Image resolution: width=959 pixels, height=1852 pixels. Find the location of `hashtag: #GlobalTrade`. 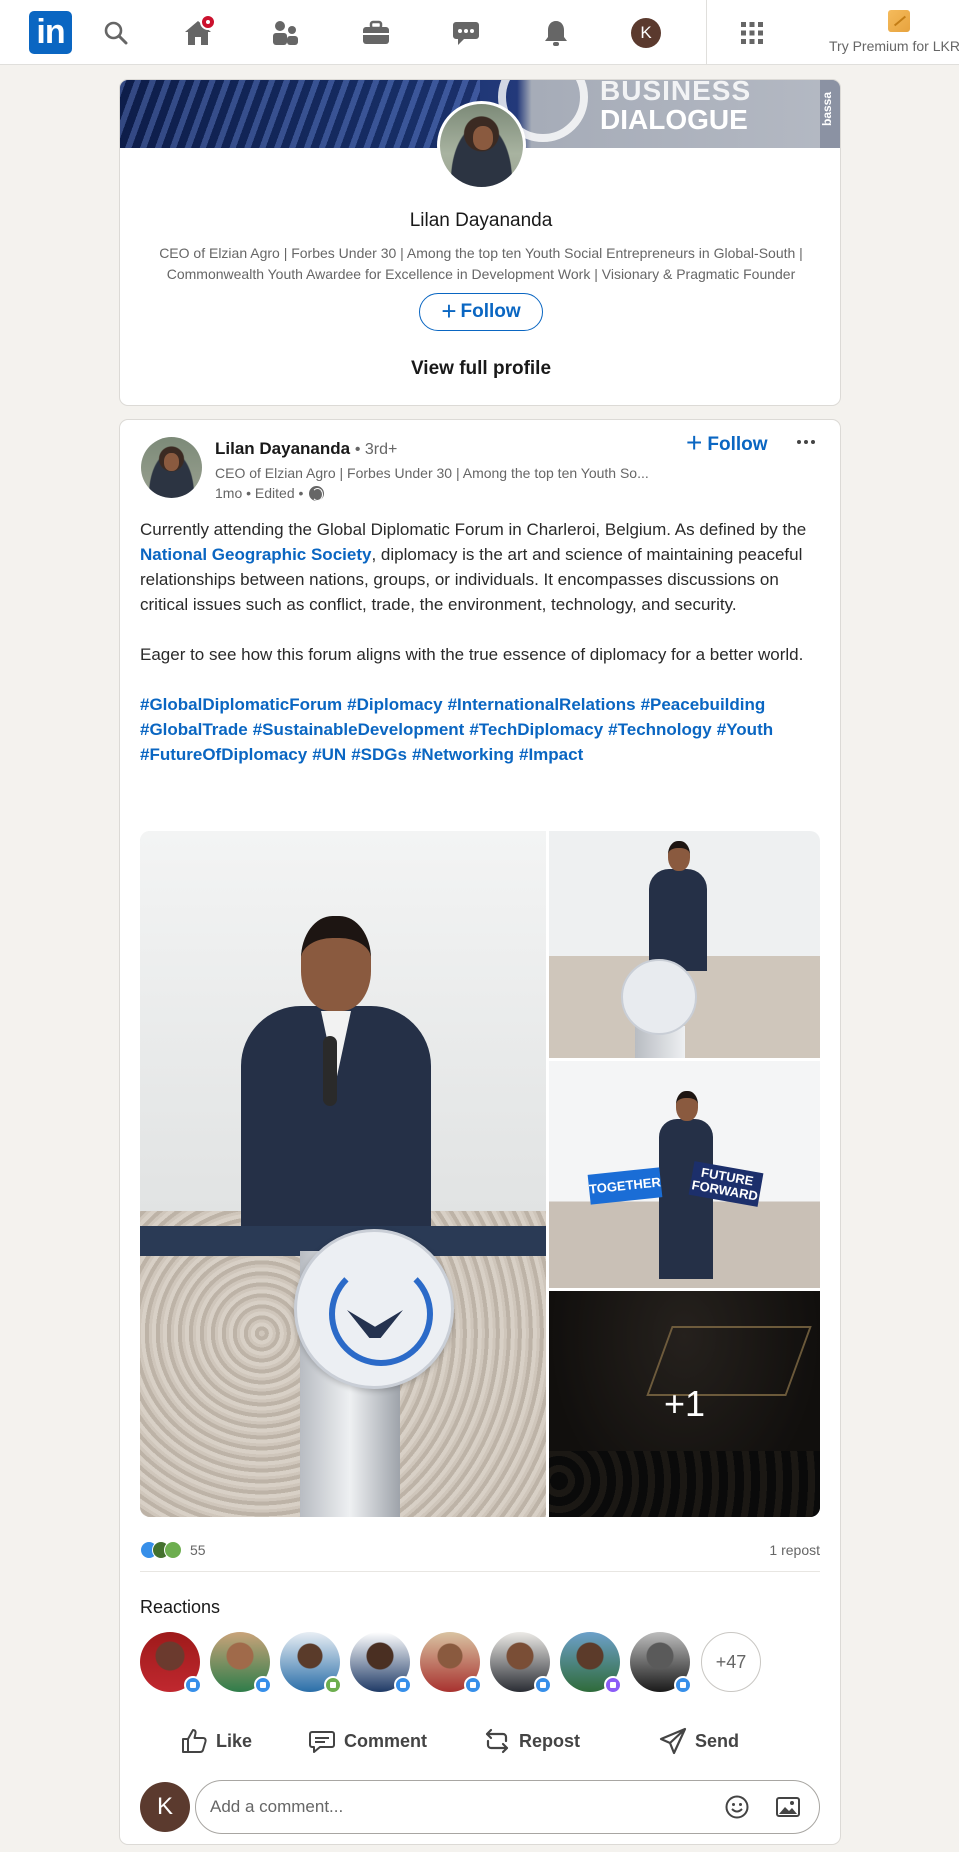

hashtag: #GlobalTrade is located at coordinates (194, 729).